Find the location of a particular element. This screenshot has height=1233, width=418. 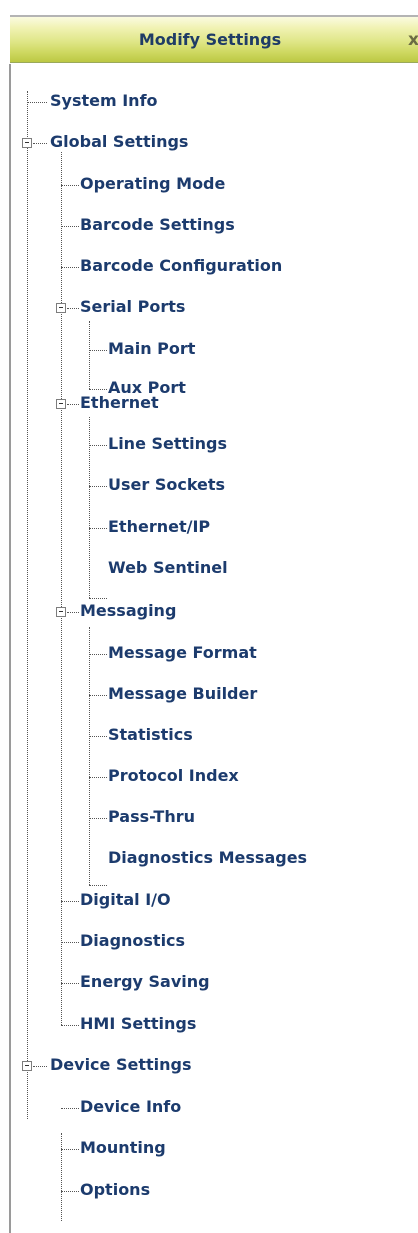

tree-item-global-settings: Global Settings is located at coordinates (119, 142).